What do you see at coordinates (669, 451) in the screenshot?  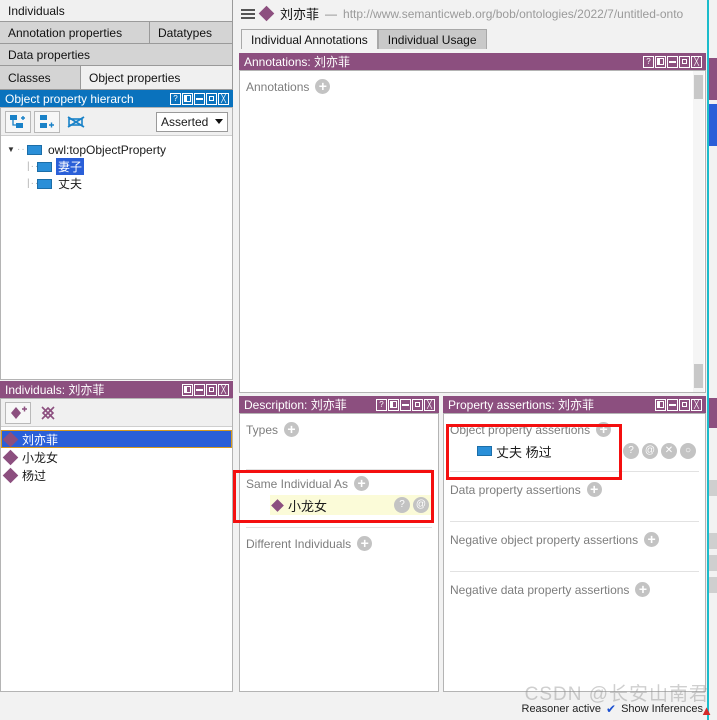 I see `delete-icon: ✕` at bounding box center [669, 451].